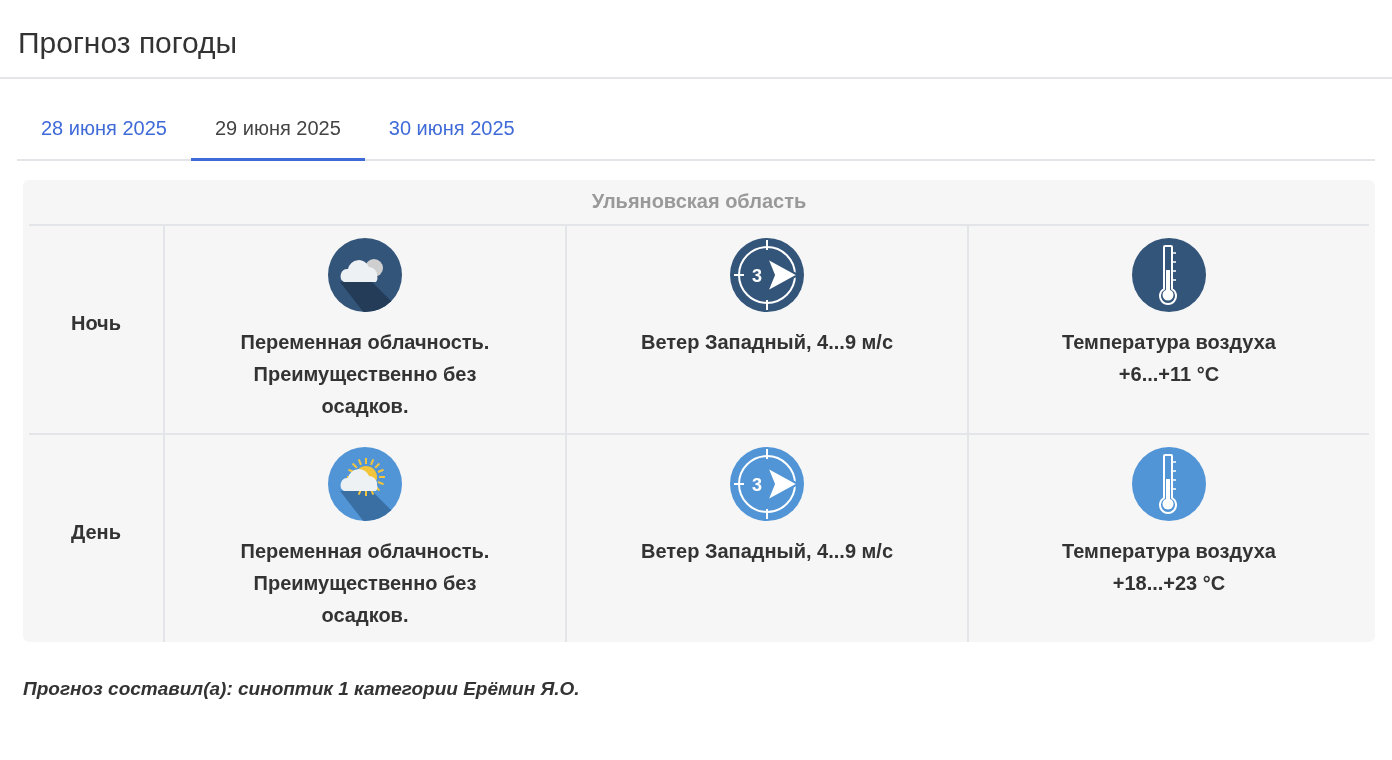  Describe the element at coordinates (1169, 567) in the screenshot. I see `temperature-text: Температура воздуха +18...+23 °С` at that location.